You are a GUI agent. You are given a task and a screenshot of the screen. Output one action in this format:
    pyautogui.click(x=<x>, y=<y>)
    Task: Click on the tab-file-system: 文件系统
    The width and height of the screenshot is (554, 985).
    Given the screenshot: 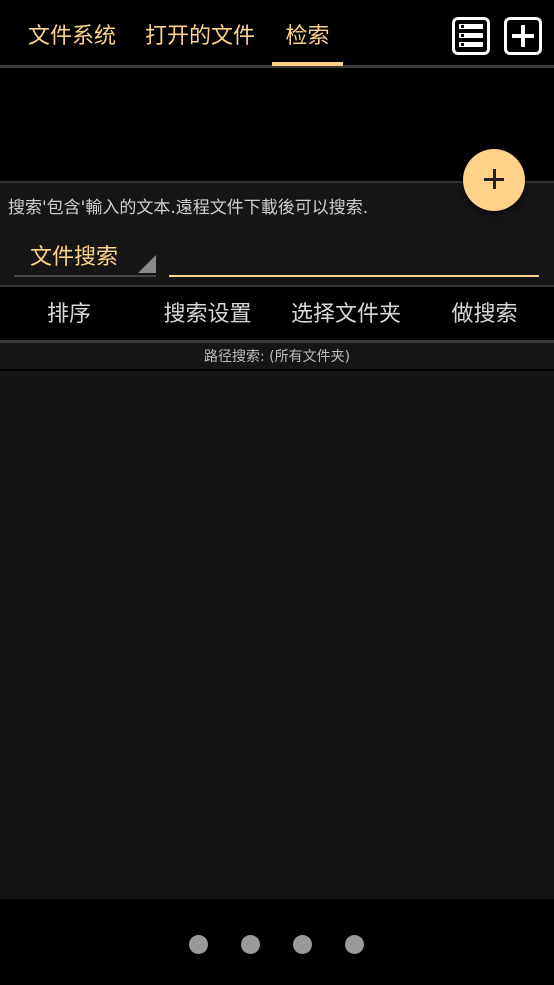 What is the action you would take?
    pyautogui.click(x=72, y=43)
    